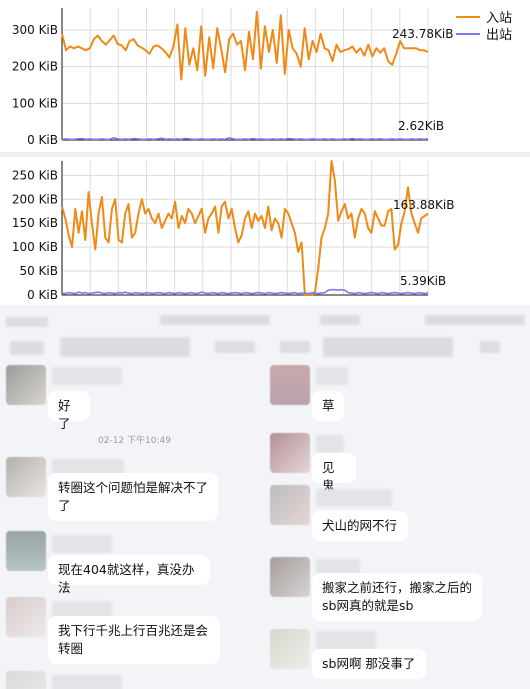 This screenshot has width=530, height=689. What do you see at coordinates (35, 223) in the screenshot?
I see `y-tick-label: 150 KiB` at bounding box center [35, 223].